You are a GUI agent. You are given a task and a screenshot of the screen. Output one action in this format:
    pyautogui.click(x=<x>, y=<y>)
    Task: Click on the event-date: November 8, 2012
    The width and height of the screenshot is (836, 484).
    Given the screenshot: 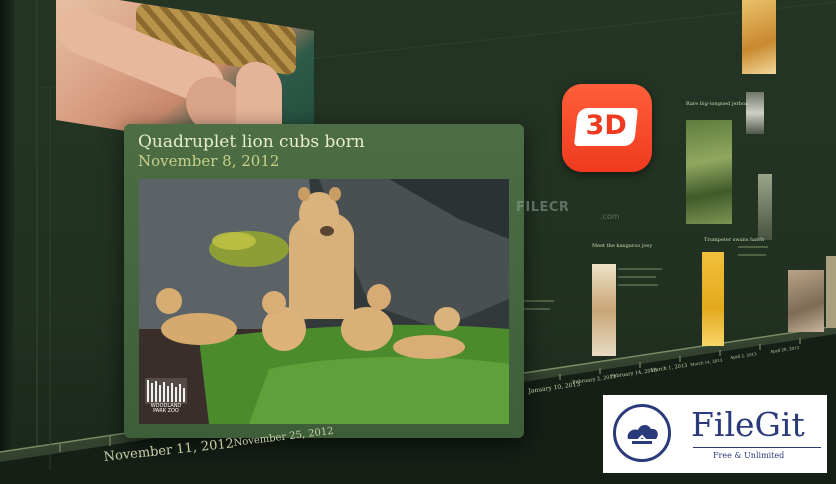 What is the action you would take?
    pyautogui.click(x=209, y=161)
    